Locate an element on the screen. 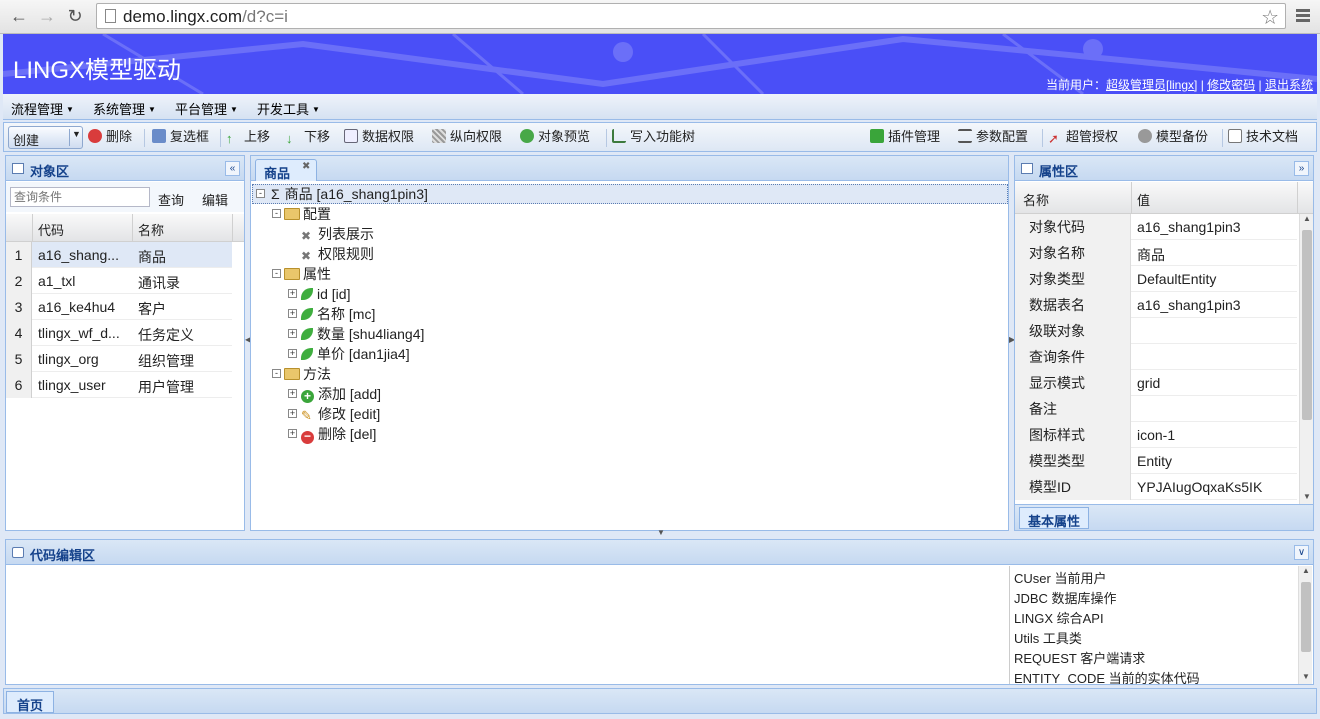 The height and width of the screenshot is (719, 1320). property-row: 显示模式 grid is located at coordinates (1156, 383).